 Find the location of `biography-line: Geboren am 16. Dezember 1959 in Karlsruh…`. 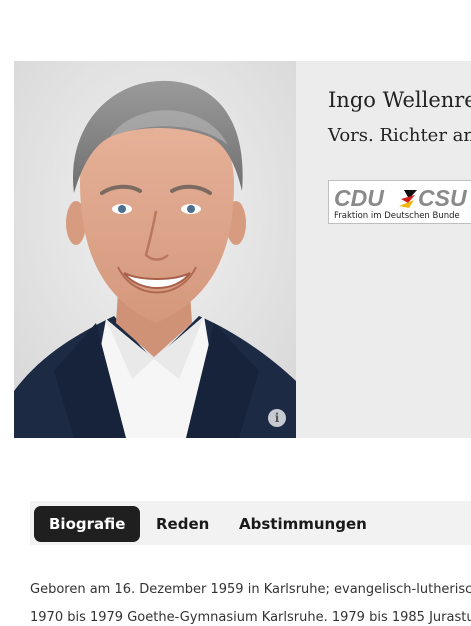

biography-line: Geboren am 16. Dezember 1959 in Karlsruh… is located at coordinates (250, 589).